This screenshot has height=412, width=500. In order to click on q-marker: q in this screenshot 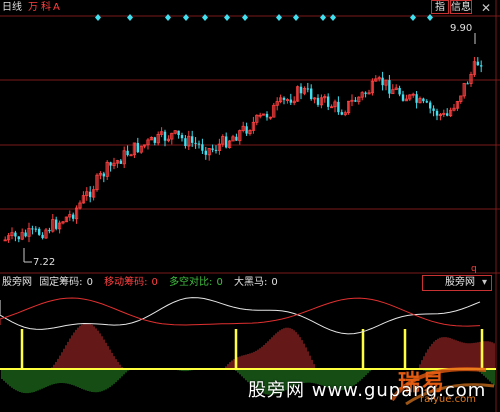, I will do `click(474, 269)`.